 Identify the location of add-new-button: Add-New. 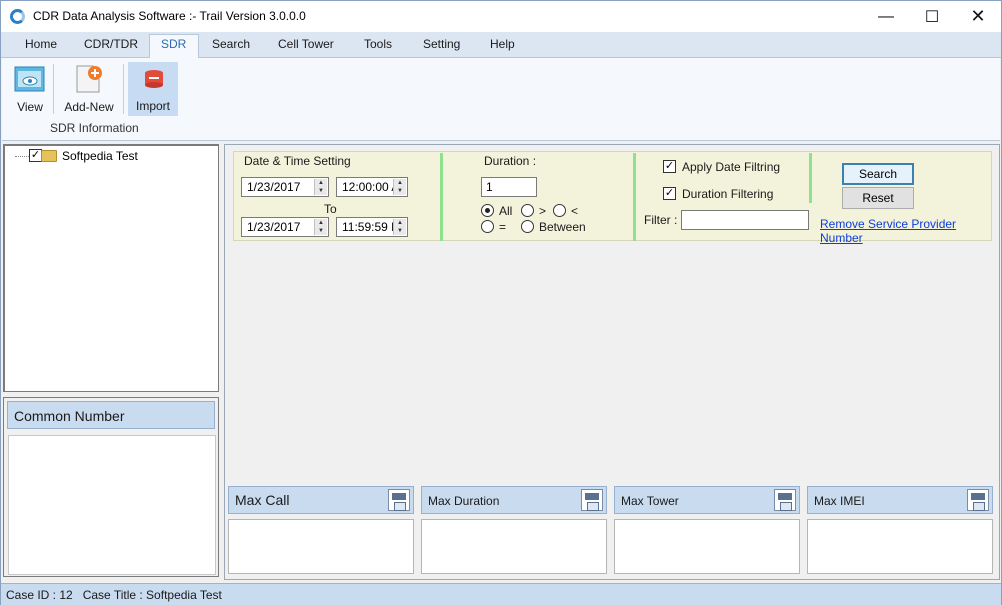
(89, 89).